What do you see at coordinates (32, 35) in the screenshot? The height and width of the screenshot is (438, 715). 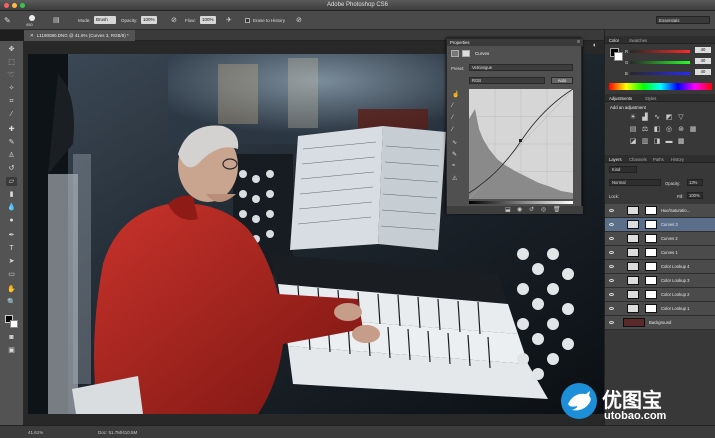 I see `document-tab-close-icon: ✕` at bounding box center [32, 35].